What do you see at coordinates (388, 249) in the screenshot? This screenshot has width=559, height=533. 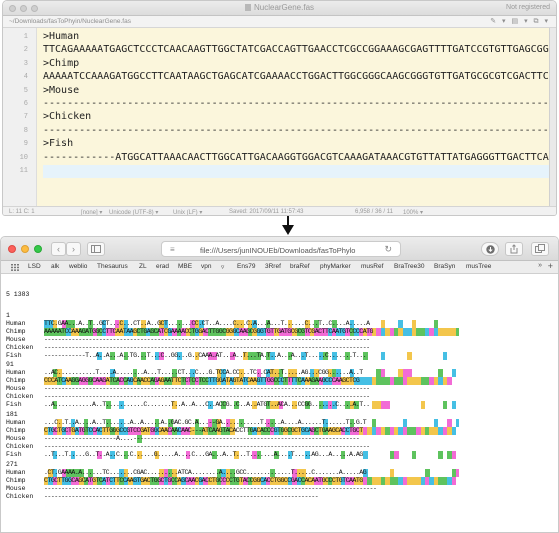 I see `reload-icon: ↻` at bounding box center [388, 249].